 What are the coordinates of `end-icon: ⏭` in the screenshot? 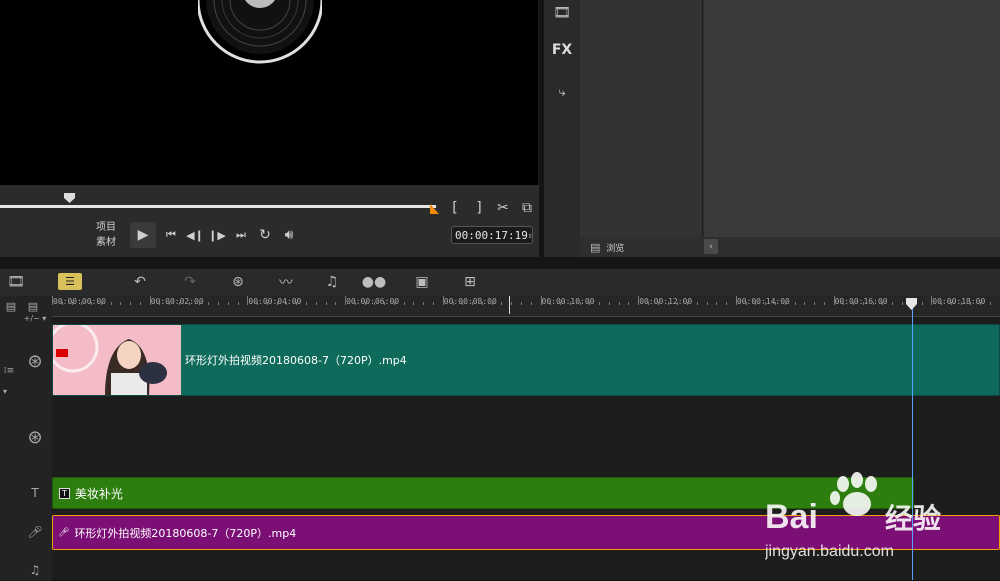 It's located at (241, 235).